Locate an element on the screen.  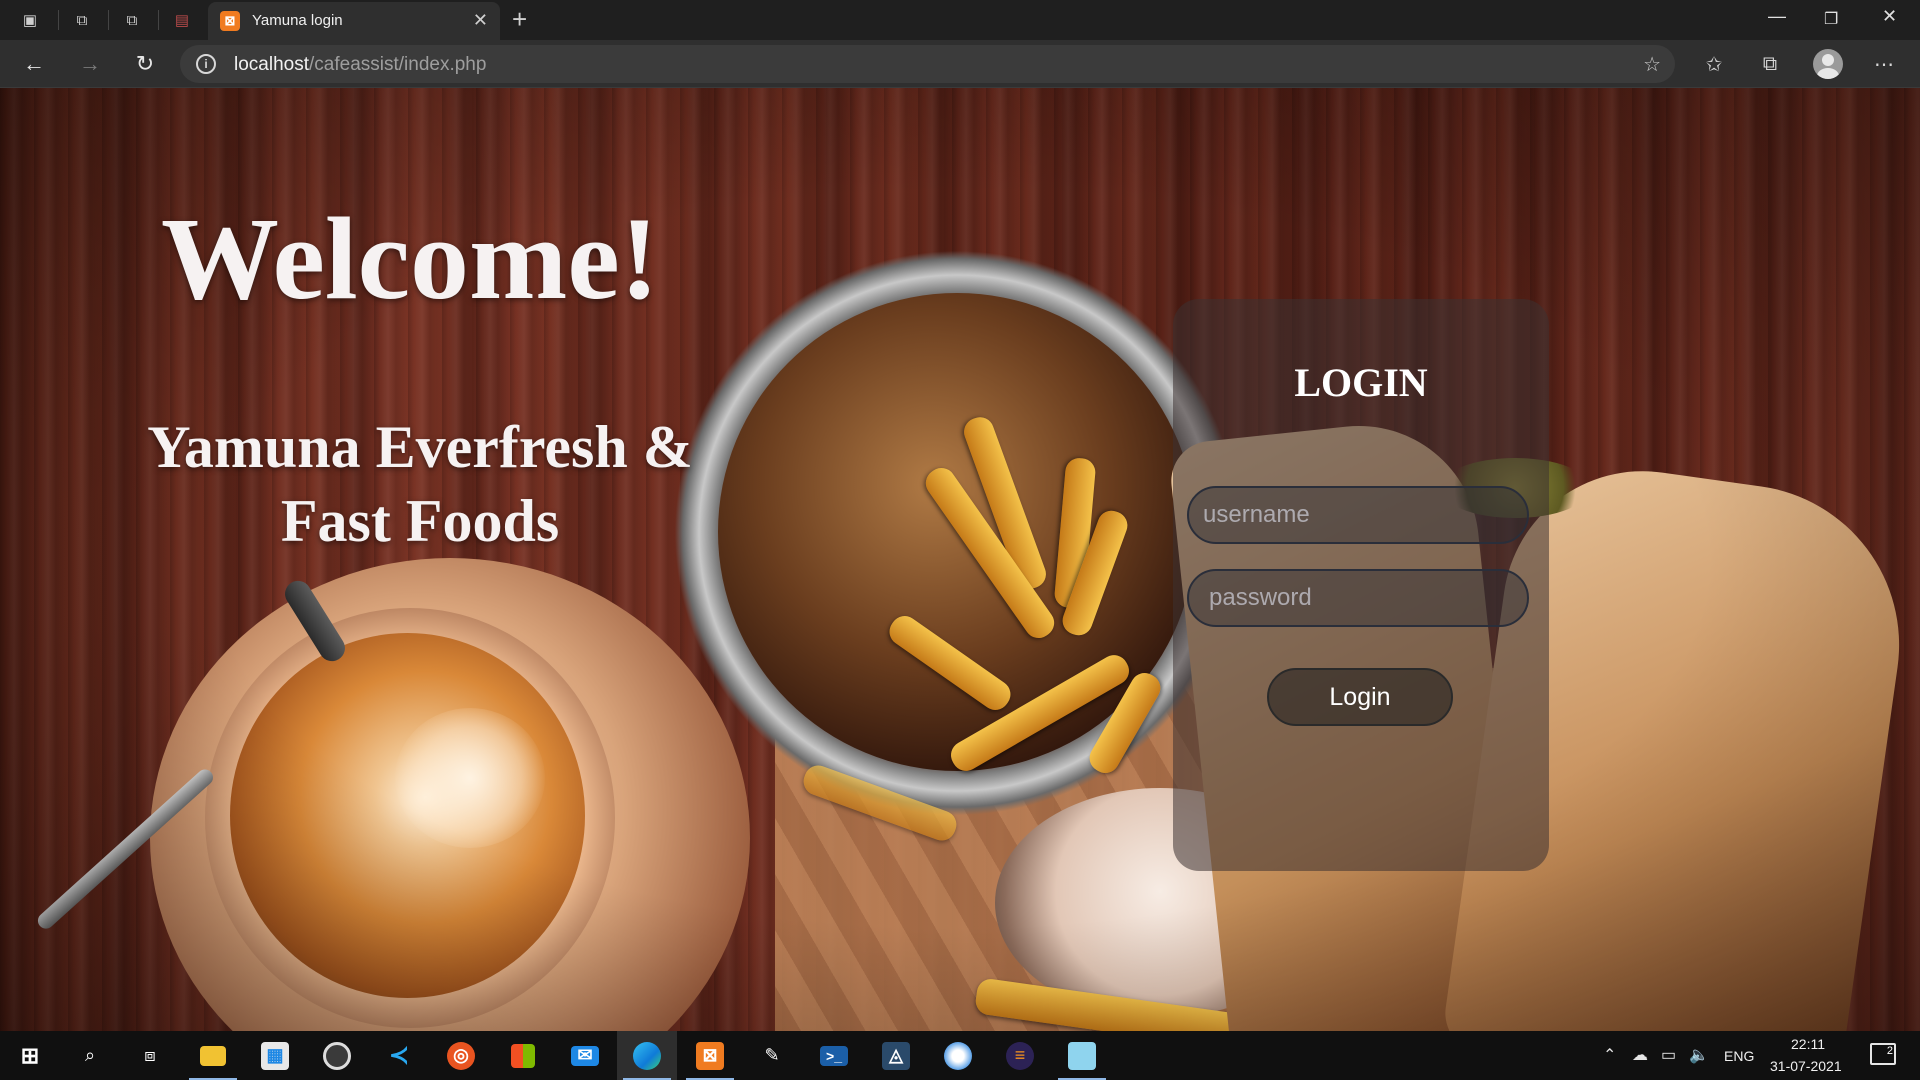
windows-logo-icon: ⊞ is located at coordinates (30, 1055).